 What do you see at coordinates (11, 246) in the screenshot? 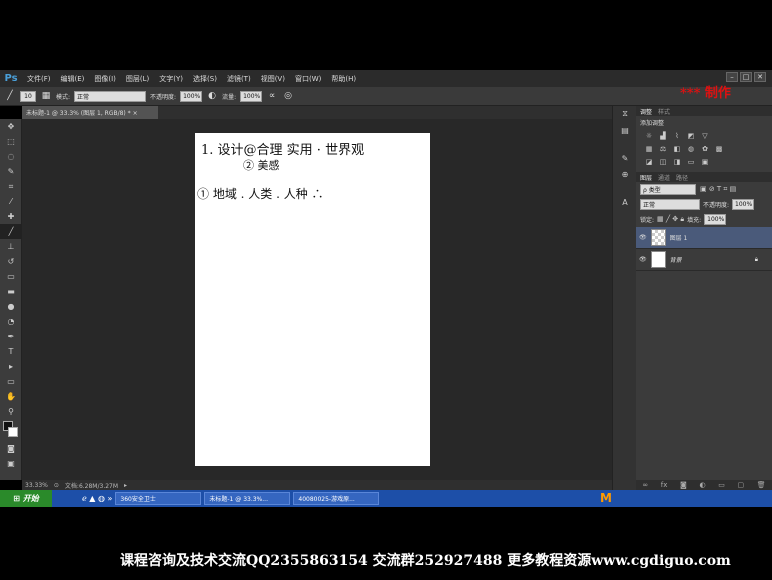
I see `stamp-tool-icon: ⊥` at bounding box center [11, 246].